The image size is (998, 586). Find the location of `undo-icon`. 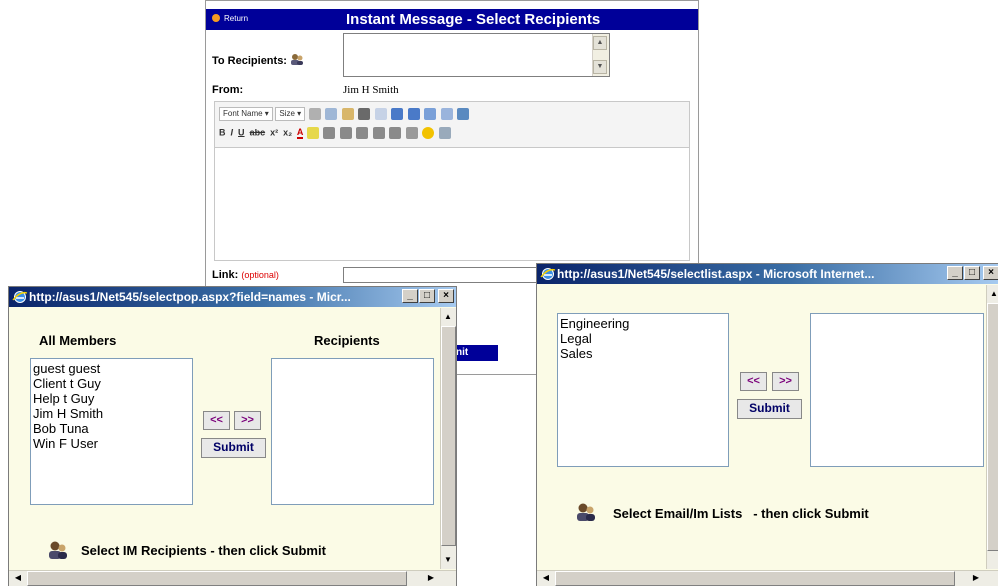

undo-icon is located at coordinates (397, 114).